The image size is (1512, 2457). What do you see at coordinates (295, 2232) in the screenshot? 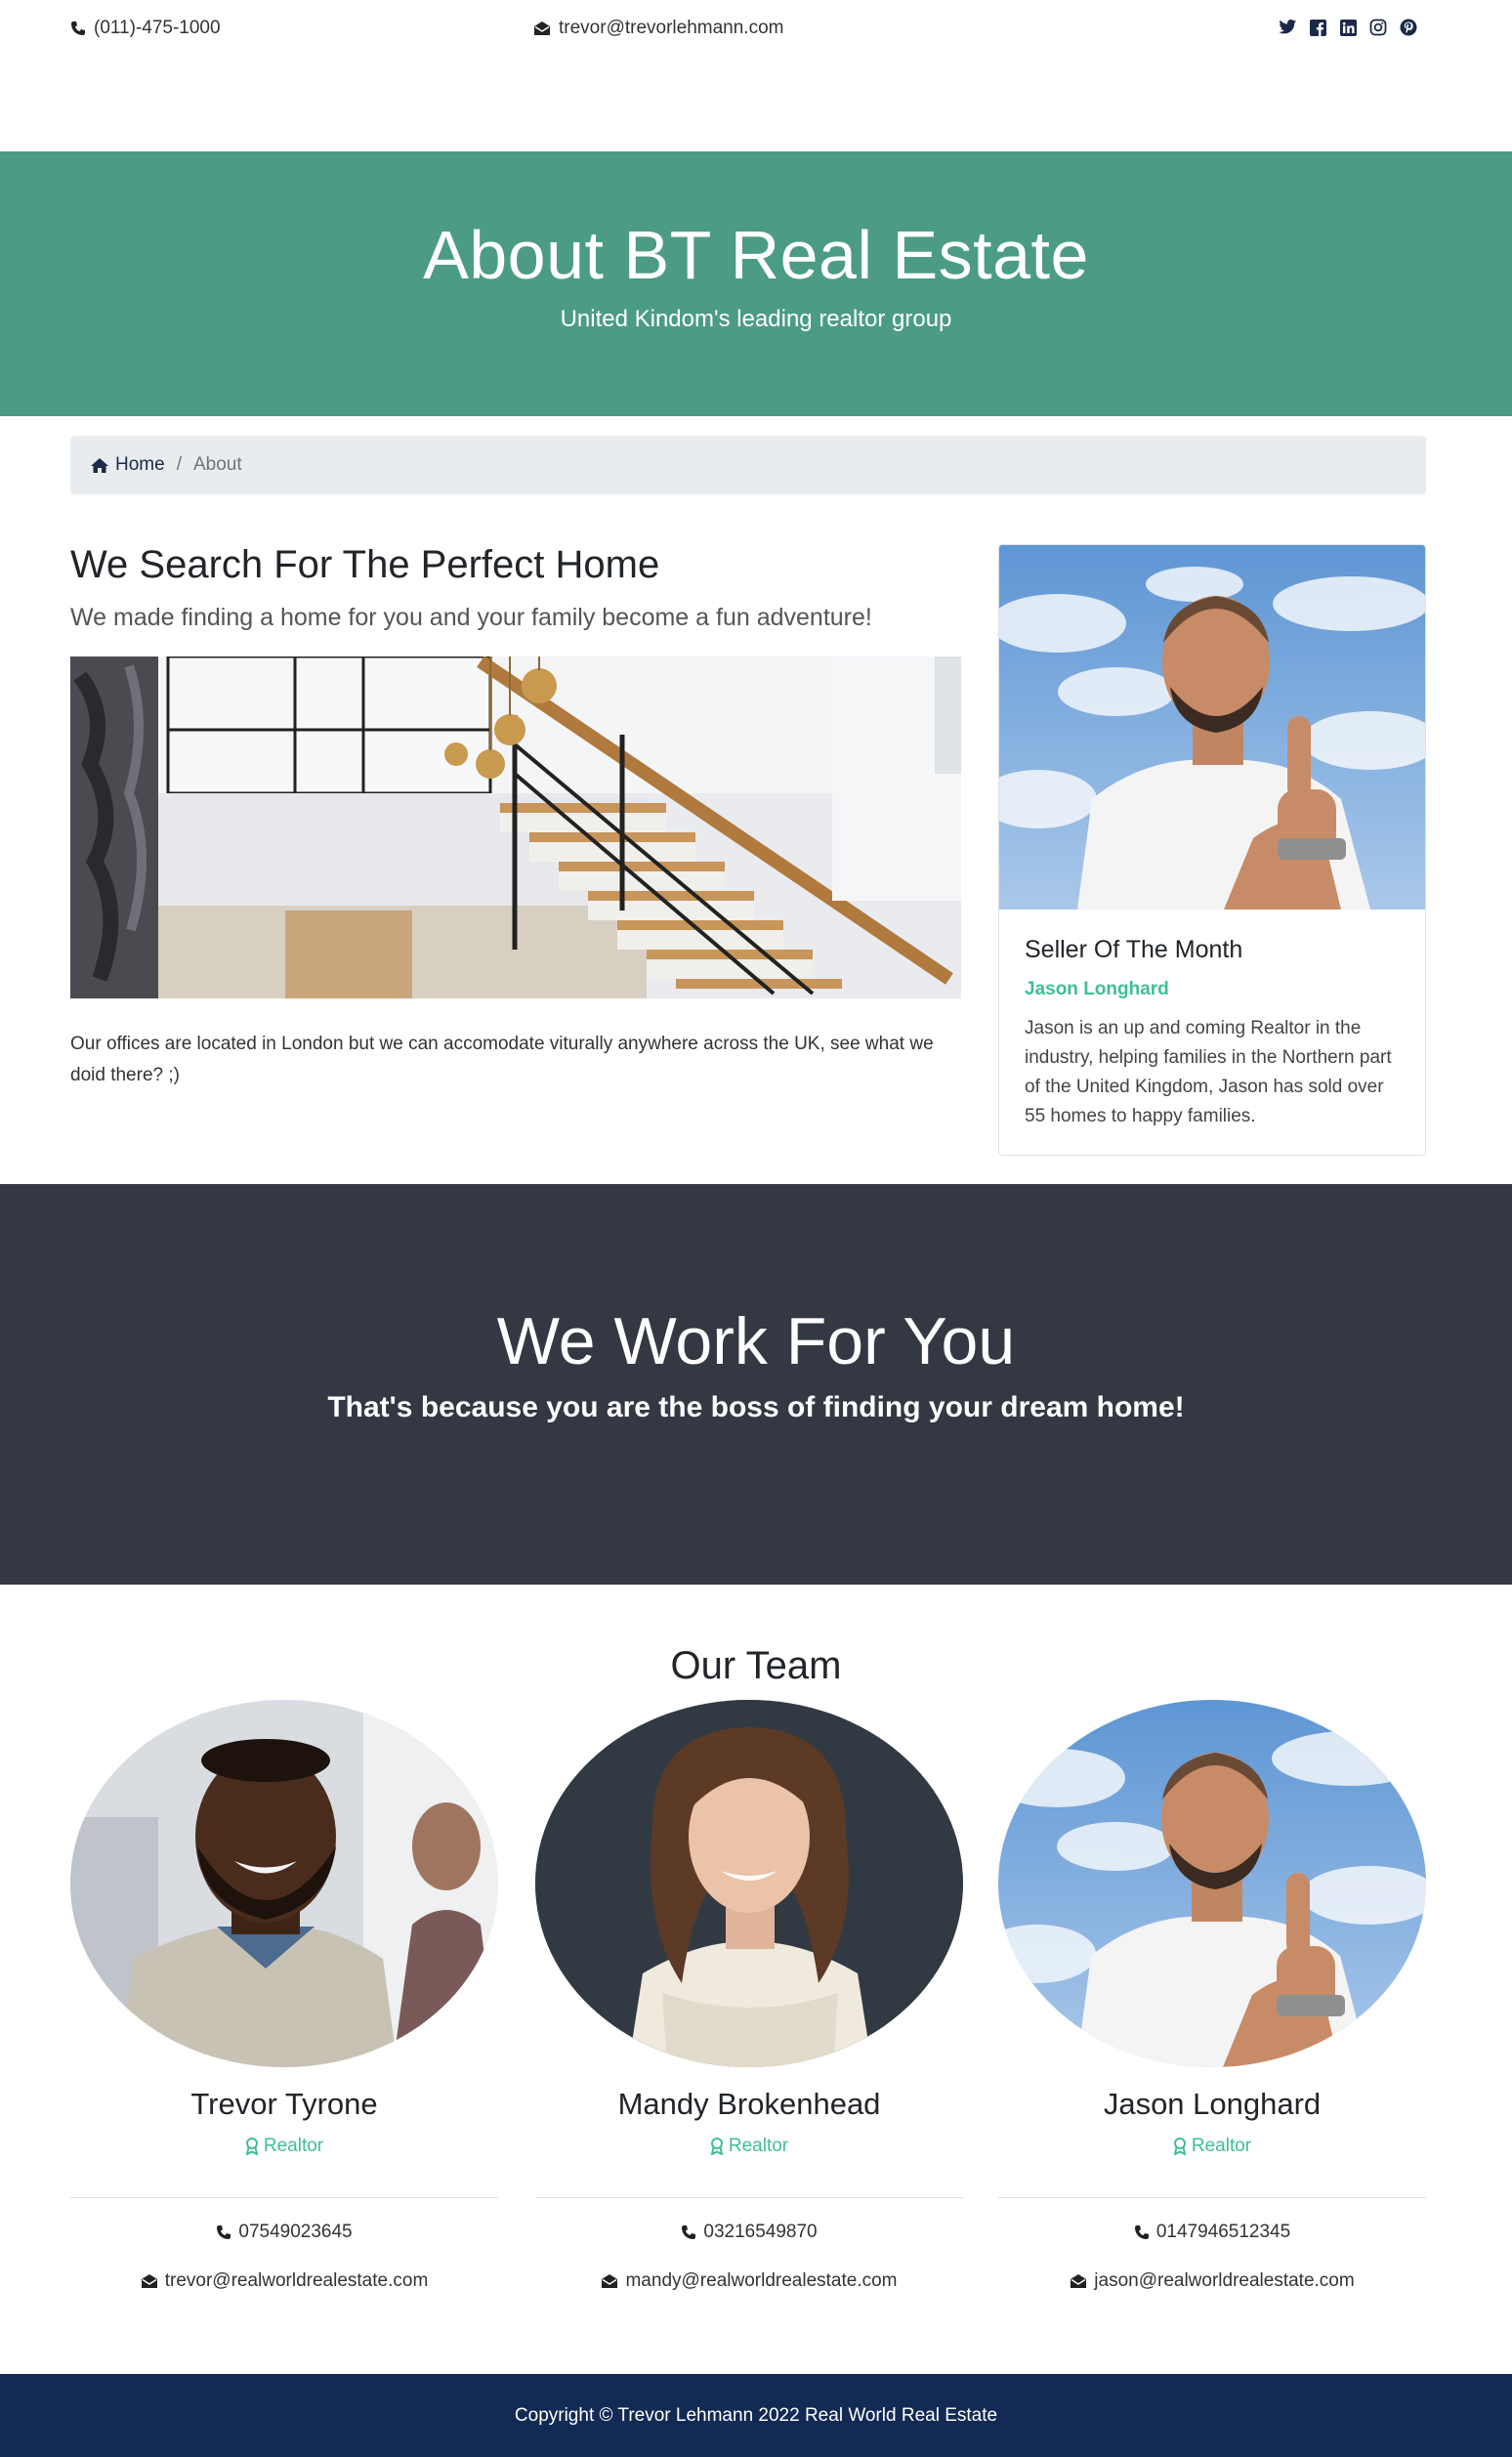
I see `member-phone-text: 07549023645` at bounding box center [295, 2232].